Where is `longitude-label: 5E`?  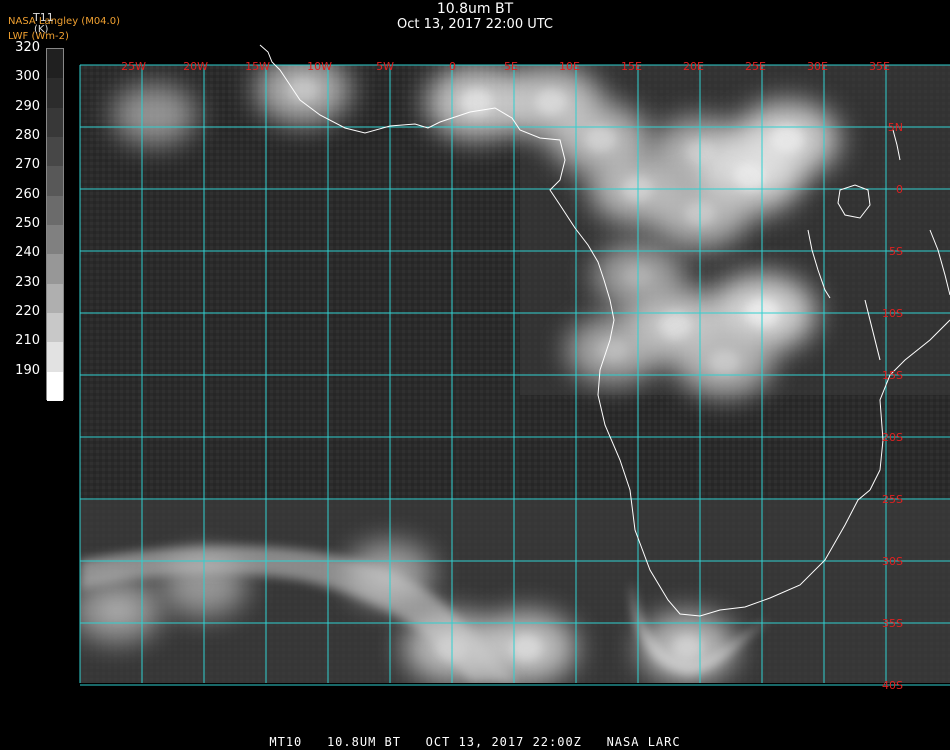 longitude-label: 5E is located at coordinates (511, 66).